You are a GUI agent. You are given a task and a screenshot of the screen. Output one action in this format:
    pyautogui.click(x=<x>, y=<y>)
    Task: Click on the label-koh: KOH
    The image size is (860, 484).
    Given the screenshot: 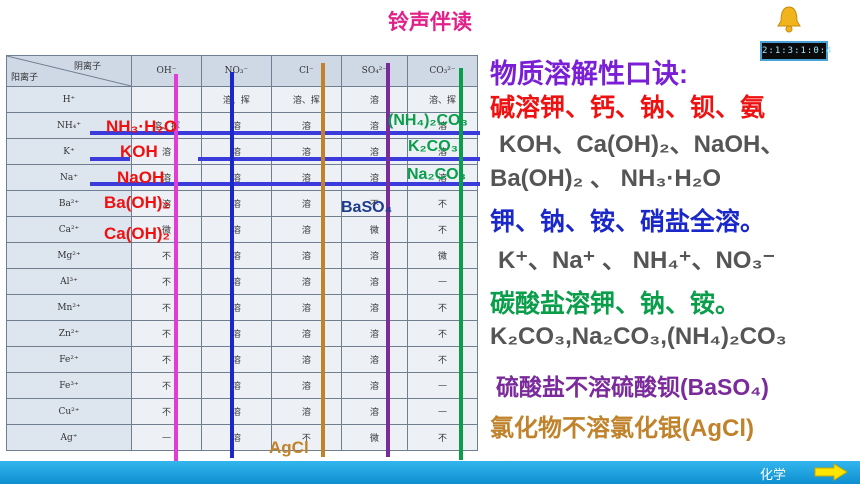 What is the action you would take?
    pyautogui.click(x=139, y=151)
    